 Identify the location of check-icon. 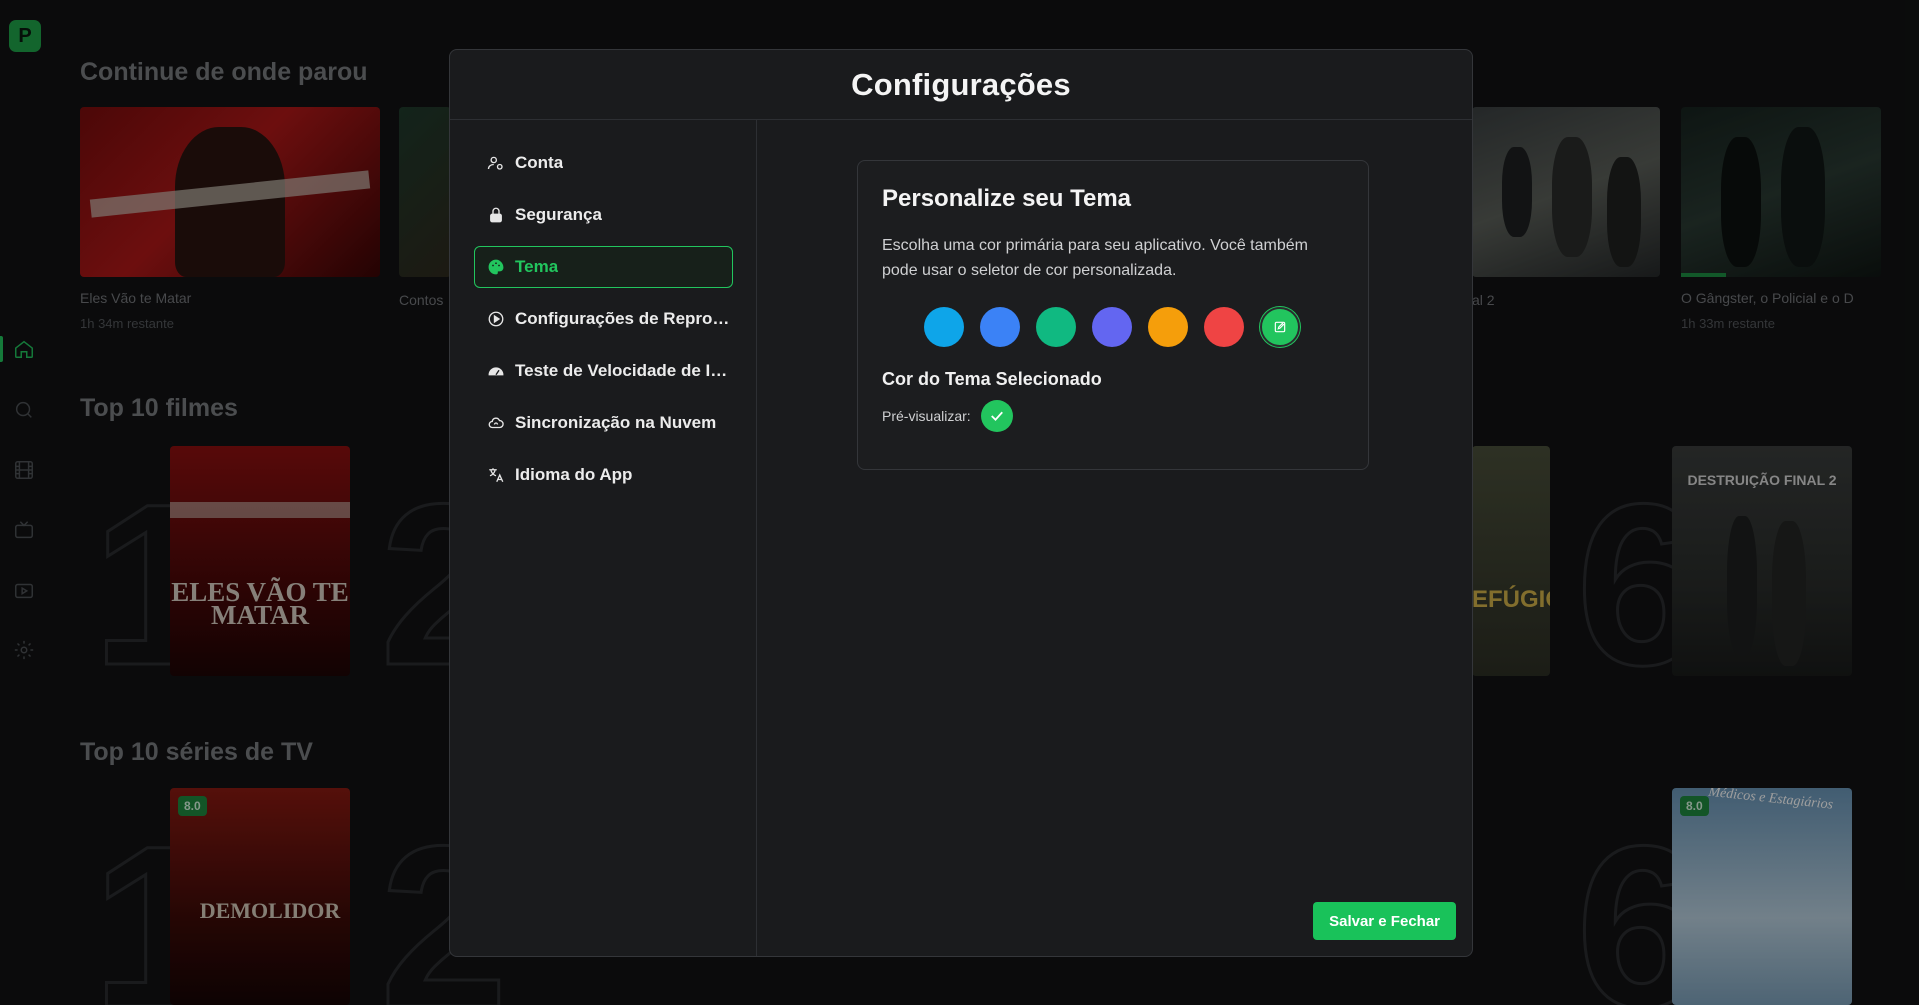
(996, 416).